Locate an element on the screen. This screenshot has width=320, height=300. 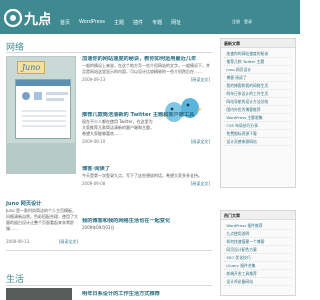
main-nav: 首页 WordPress 主题 插件 专题 网址 is located at coordinates (120, 22).